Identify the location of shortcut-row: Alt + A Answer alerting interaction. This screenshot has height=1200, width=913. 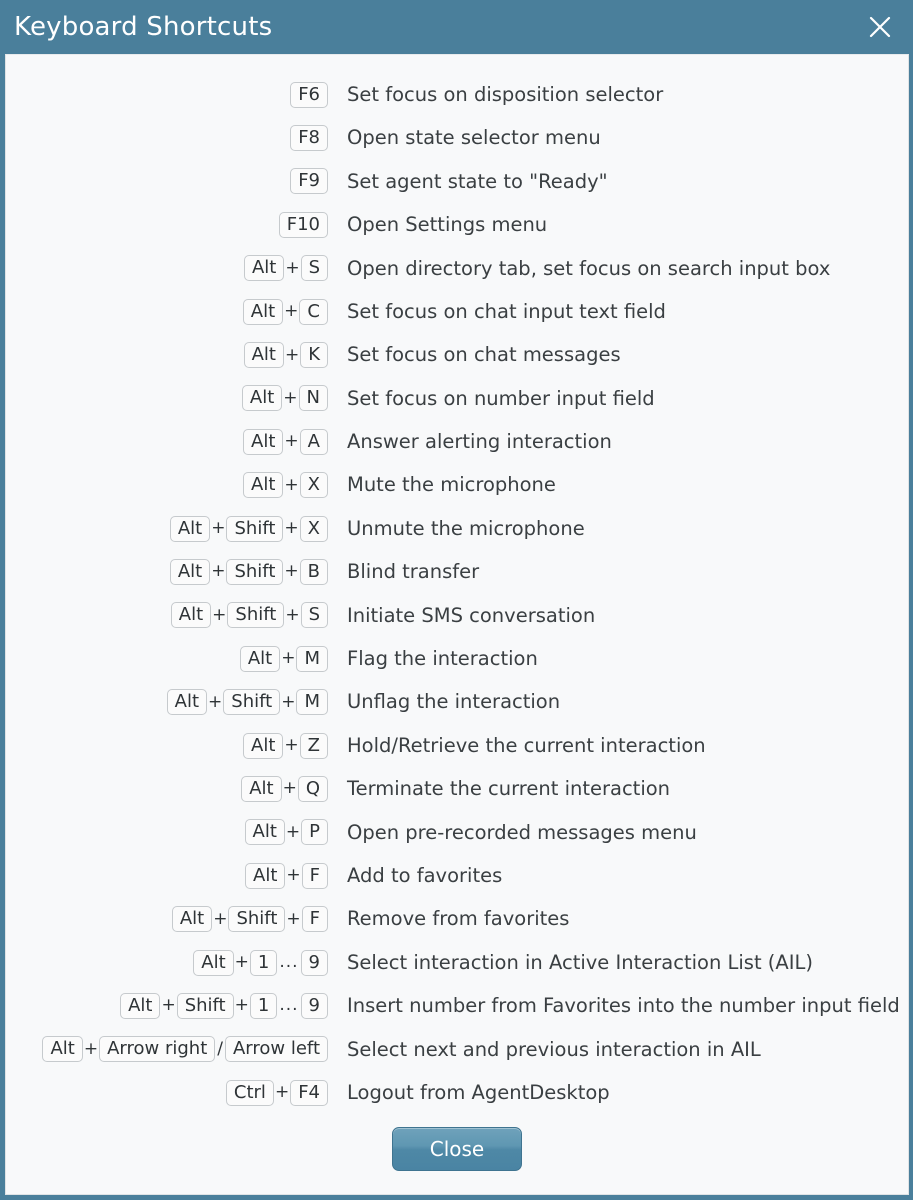
(457, 441).